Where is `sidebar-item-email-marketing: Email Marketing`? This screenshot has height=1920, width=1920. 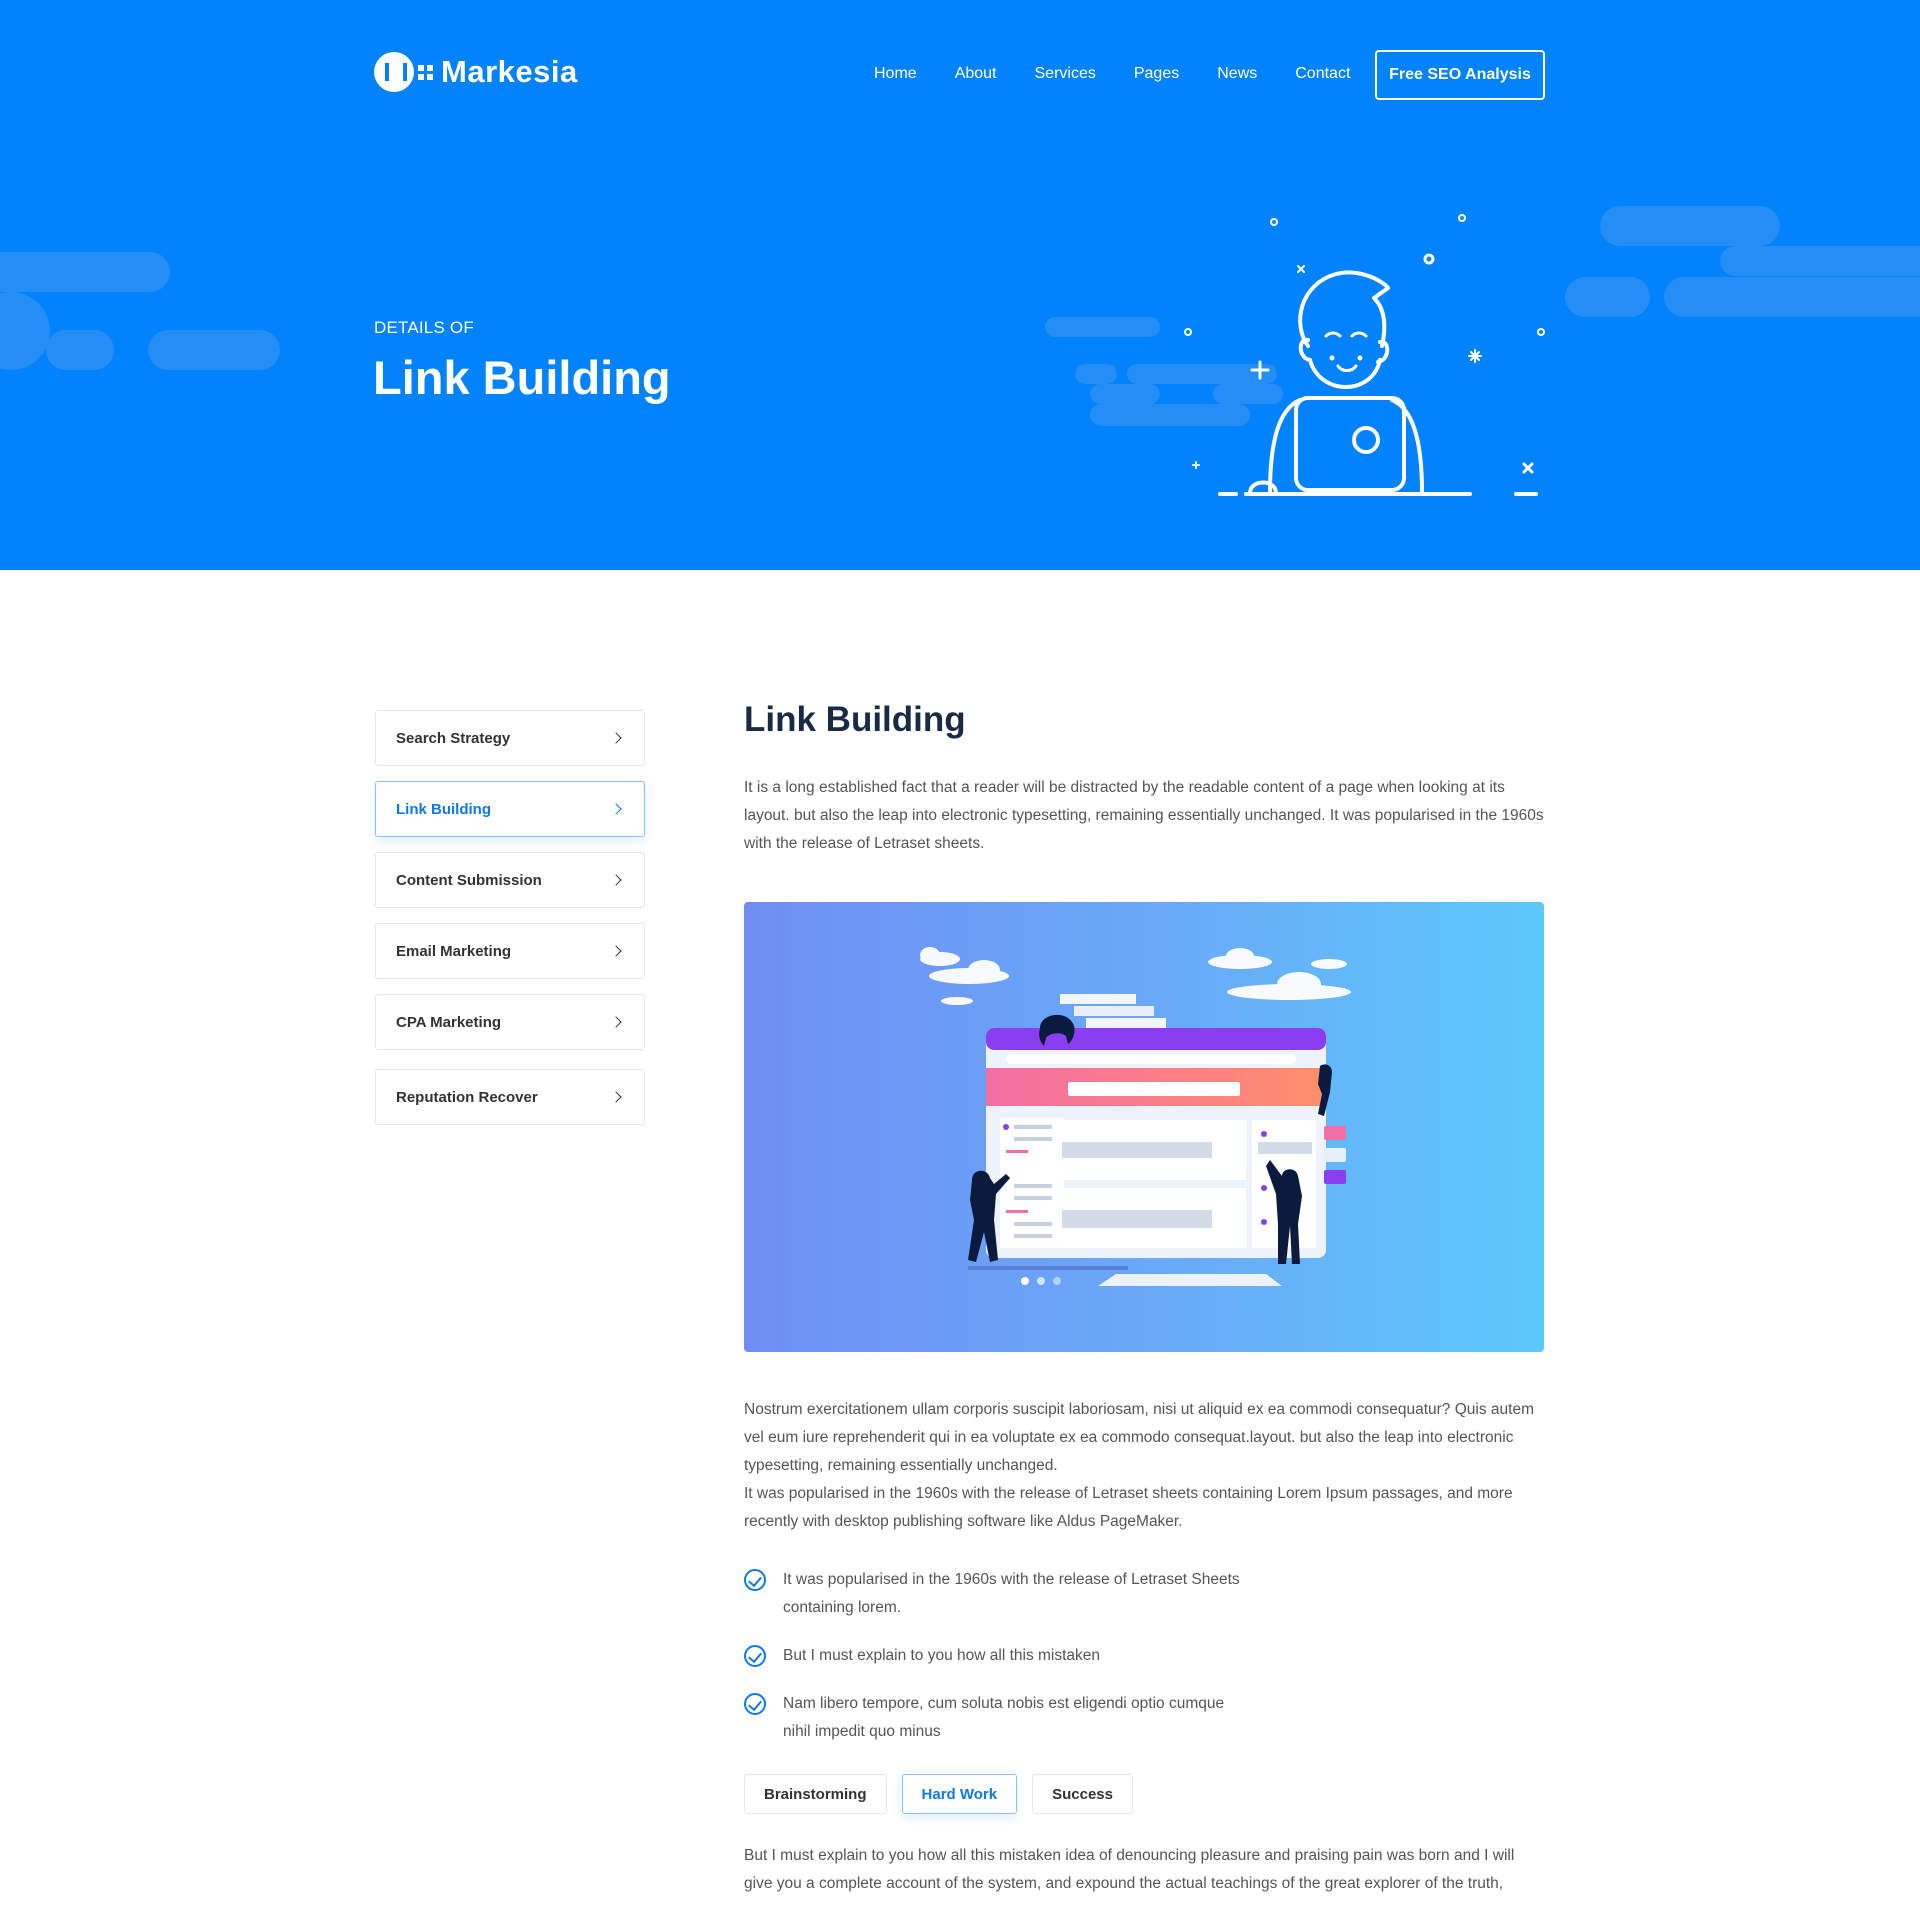 sidebar-item-email-marketing: Email Marketing is located at coordinates (510, 951).